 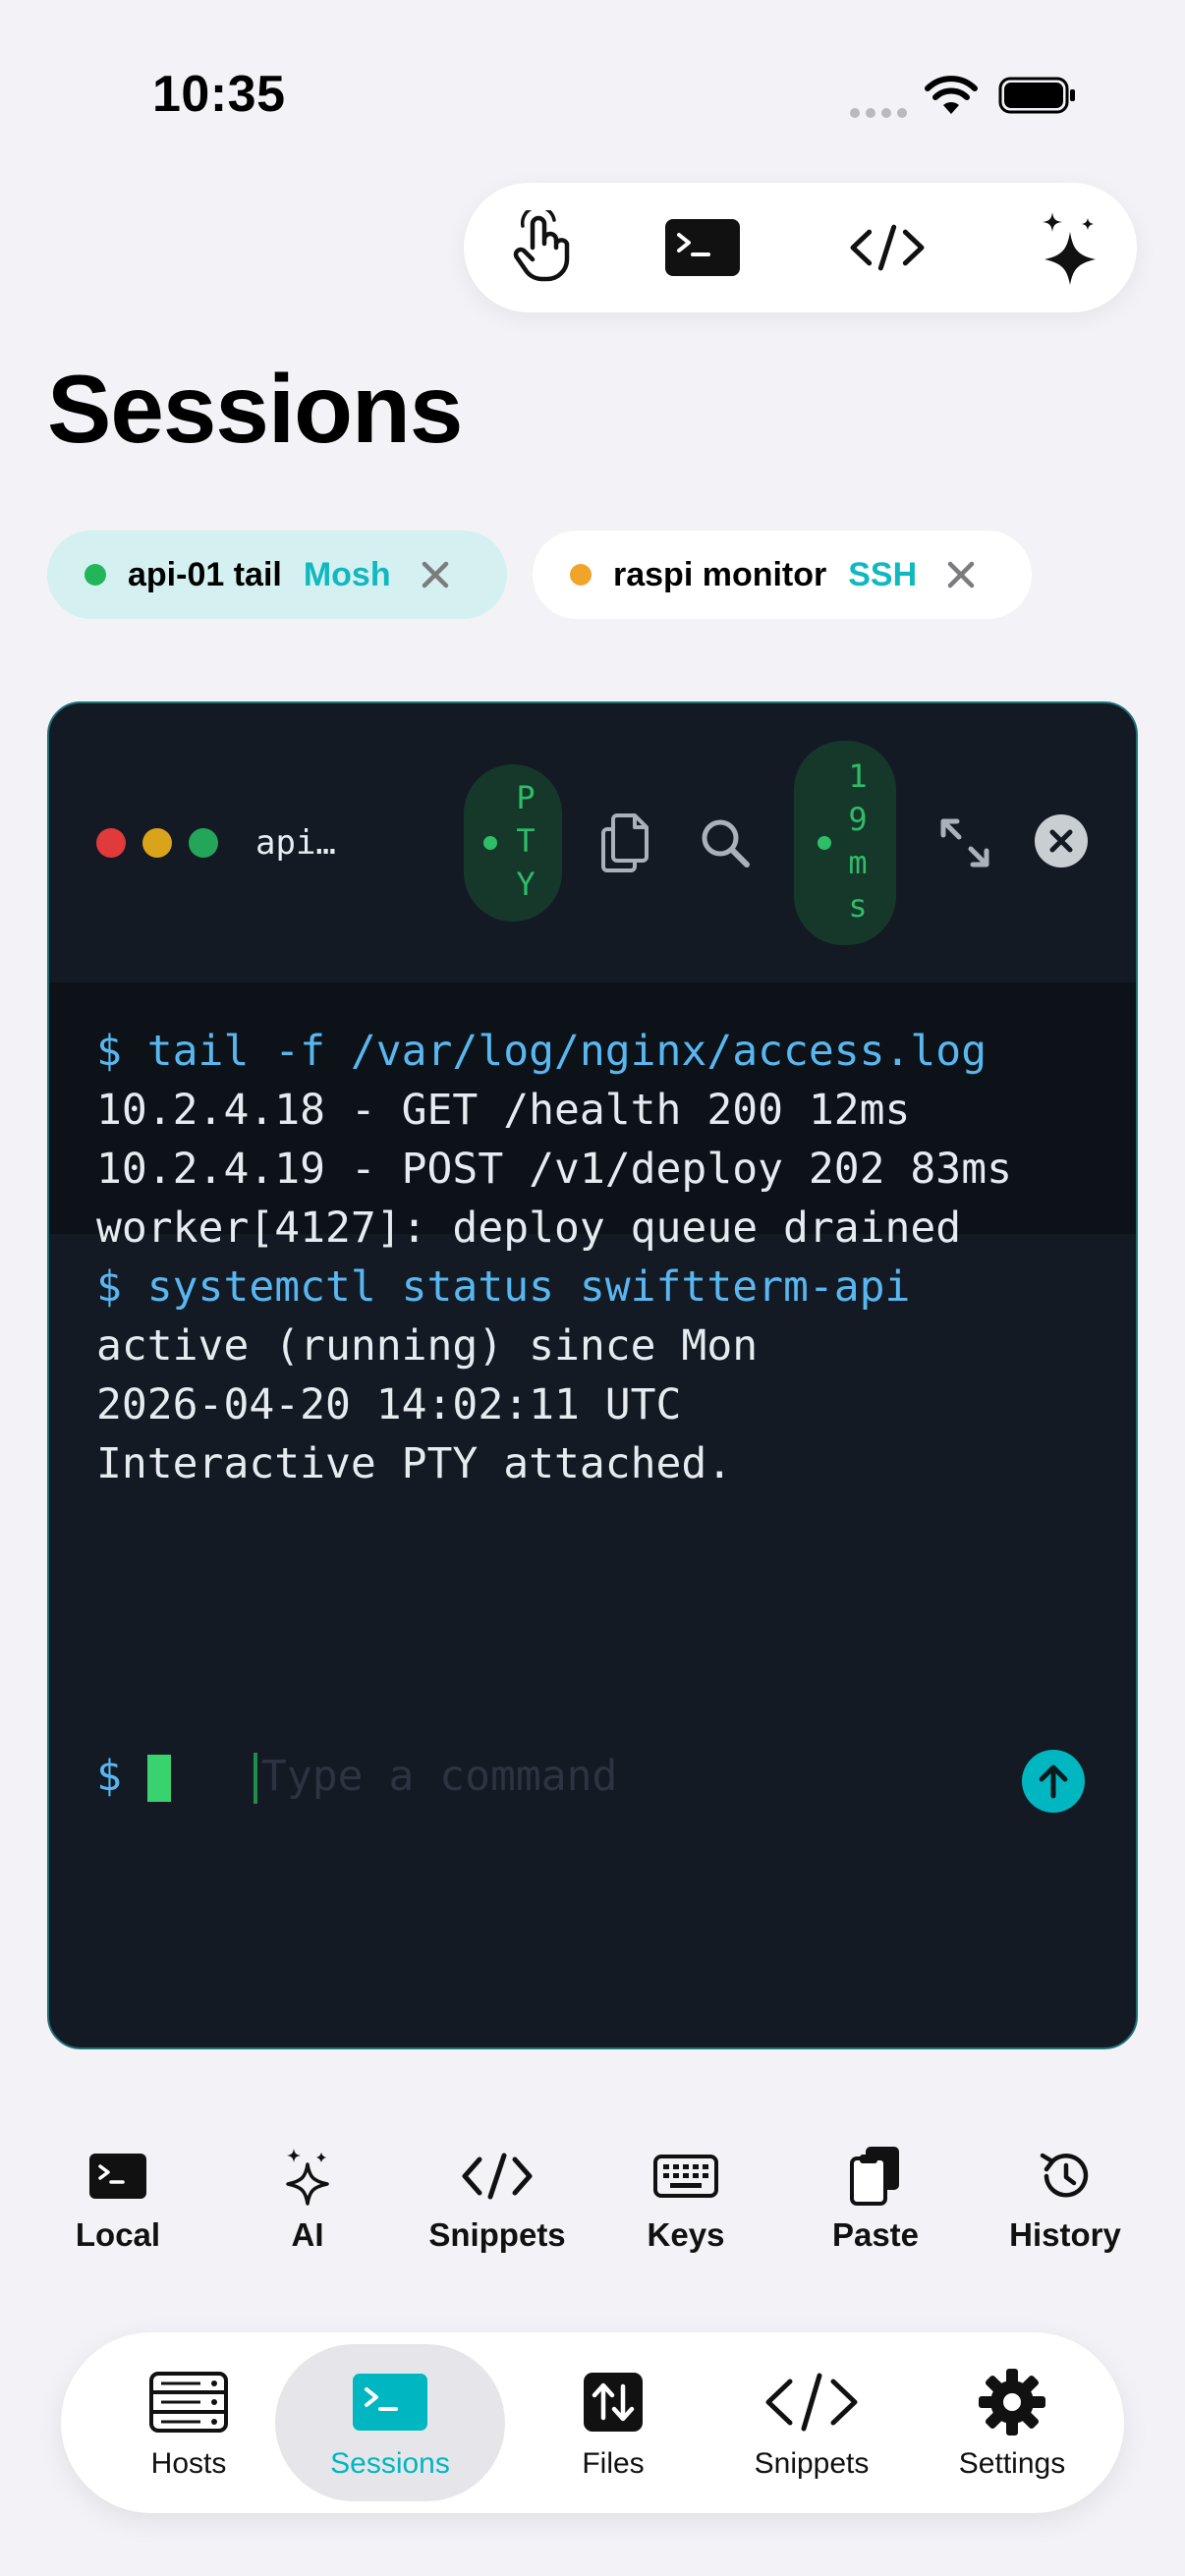 I want to click on hand-tap-icon, so click(x=542, y=246).